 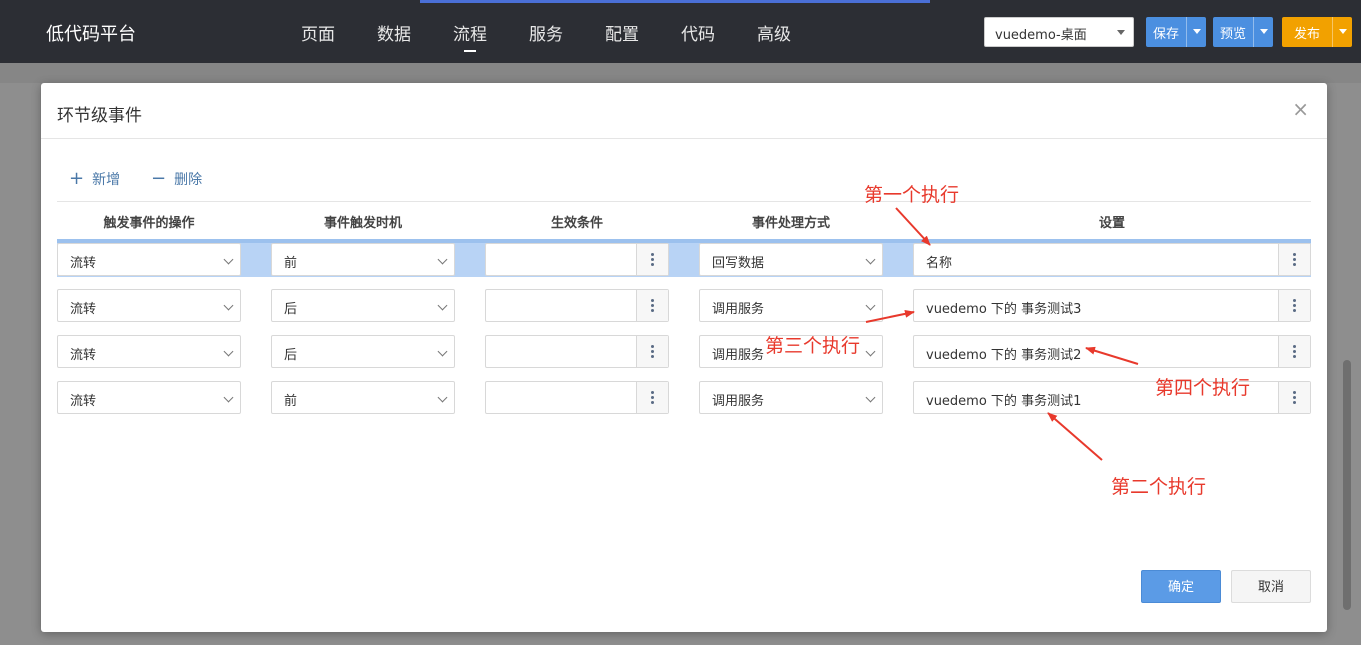 I want to click on nav-item-services: 服务, so click(x=546, y=36).